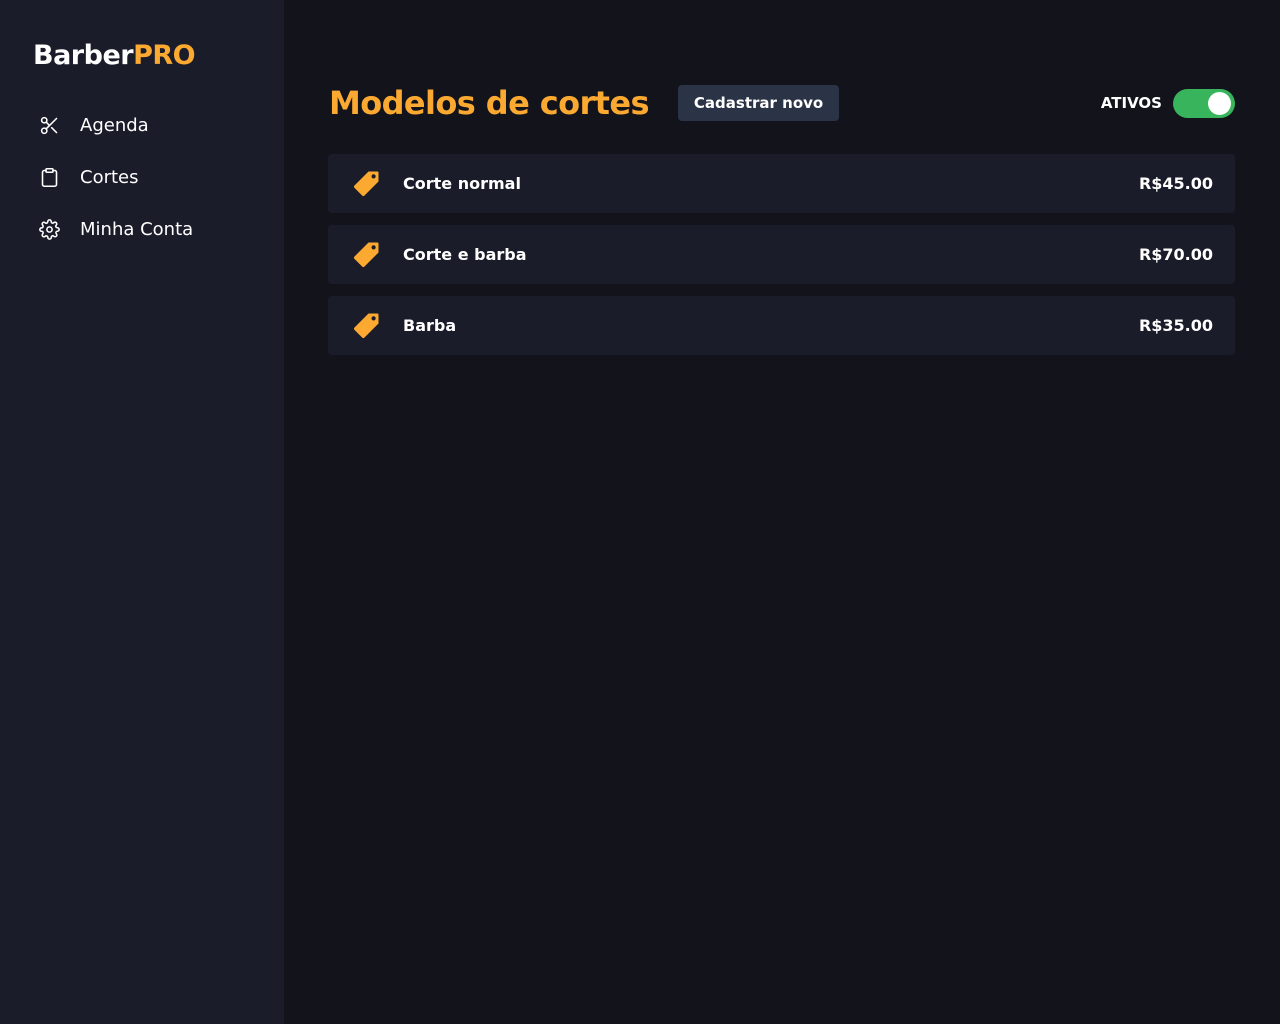 Image resolution: width=1280 pixels, height=1024 pixels. Describe the element at coordinates (49, 177) in the screenshot. I see `clipboard-icon` at that location.